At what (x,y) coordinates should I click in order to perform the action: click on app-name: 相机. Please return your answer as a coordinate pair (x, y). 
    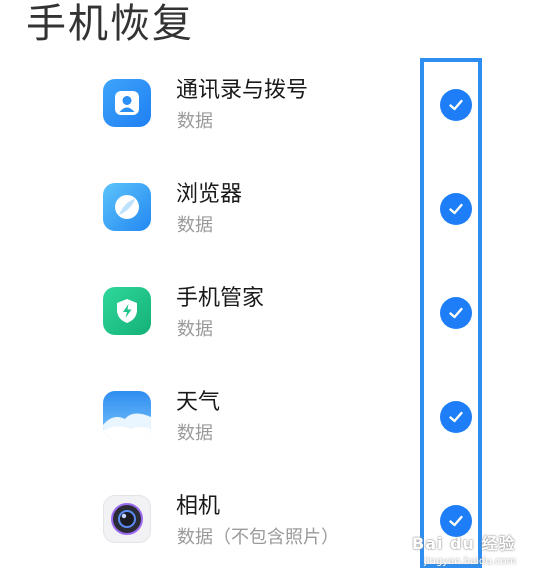
    Looking at the image, I should click on (198, 506).